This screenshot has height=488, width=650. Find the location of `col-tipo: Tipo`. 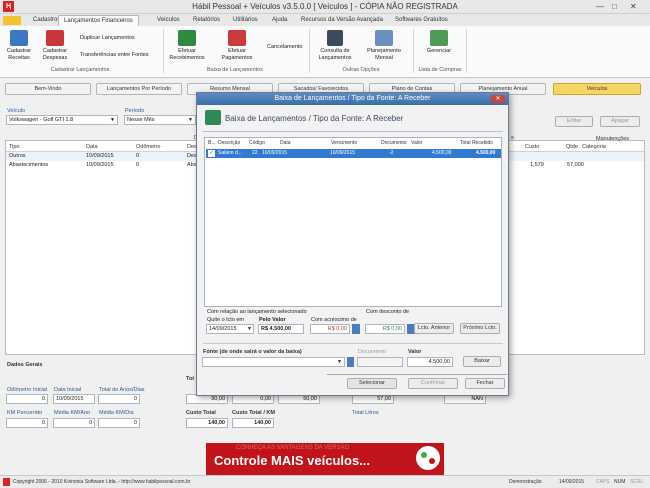

col-tipo: Tipo is located at coordinates (14, 147).